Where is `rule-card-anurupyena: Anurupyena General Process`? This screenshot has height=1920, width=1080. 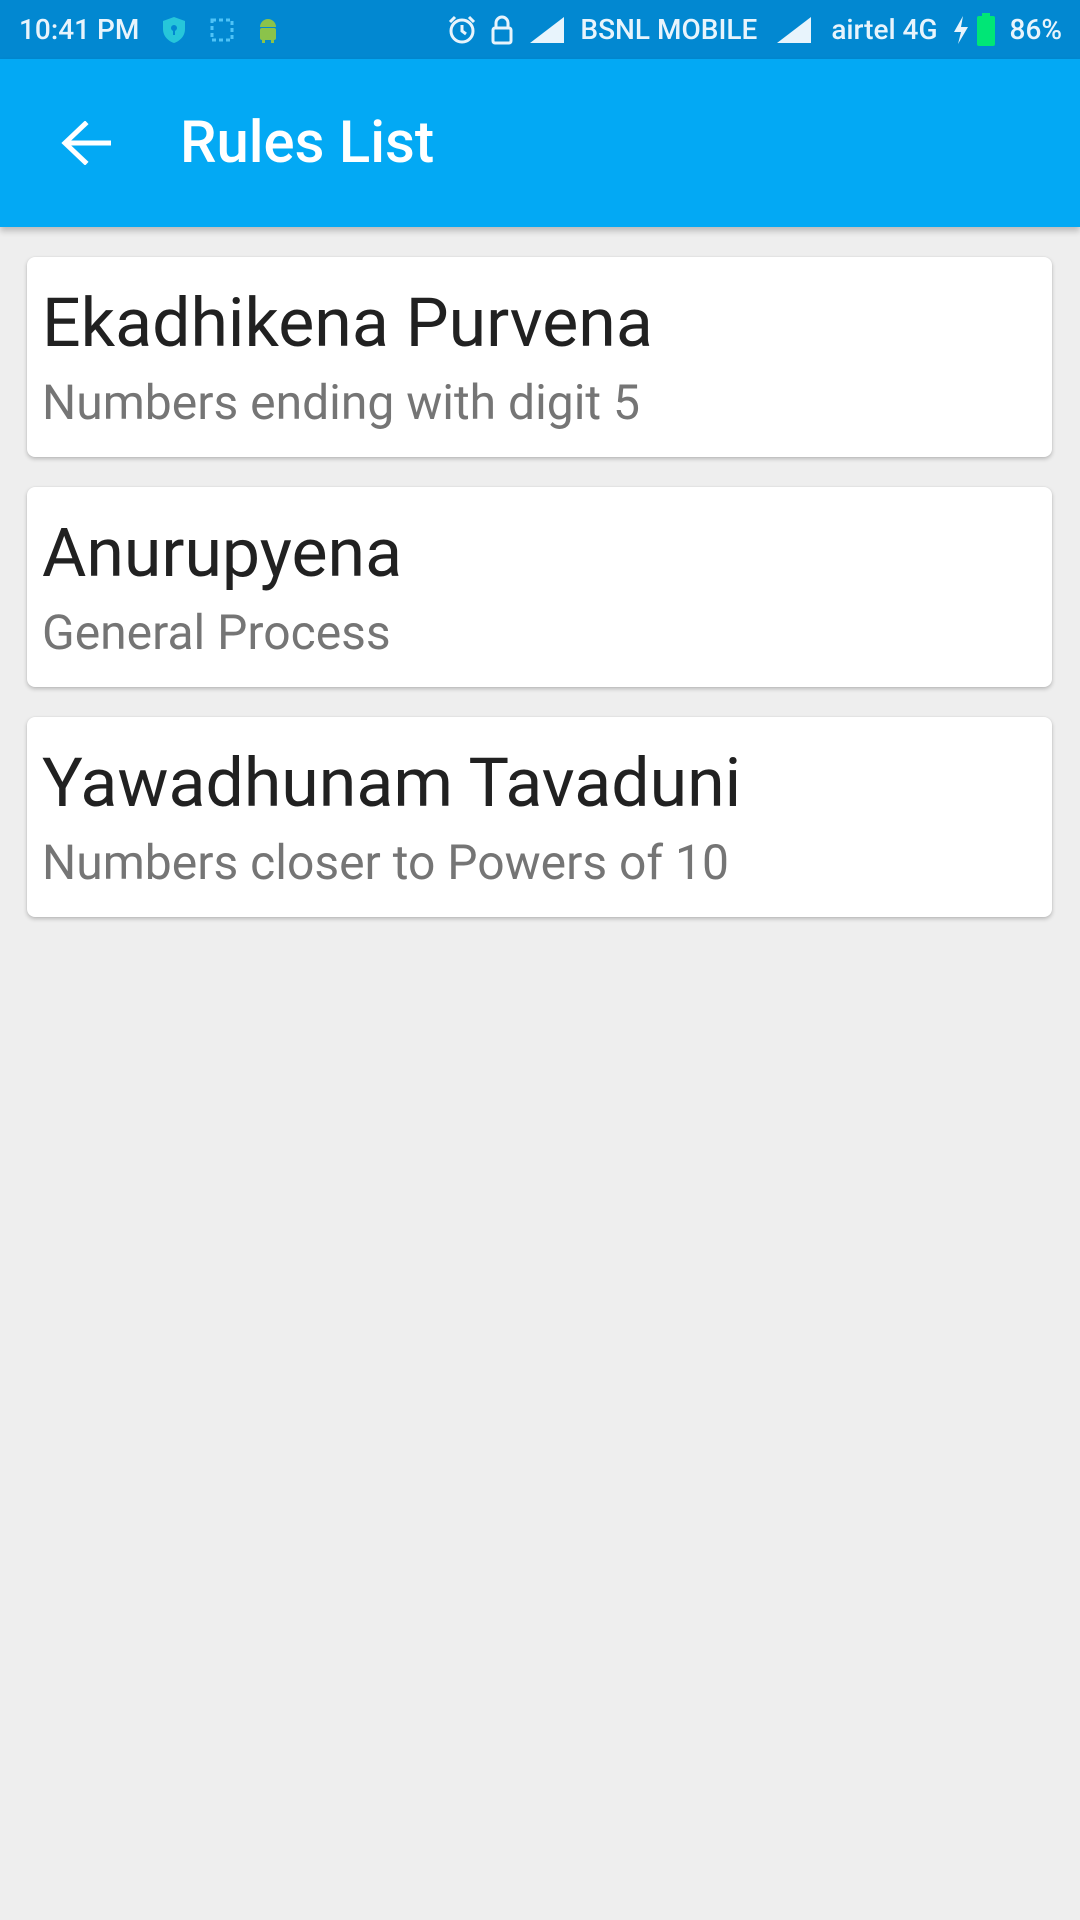
rule-card-anurupyena: Anurupyena General Process is located at coordinates (539, 587).